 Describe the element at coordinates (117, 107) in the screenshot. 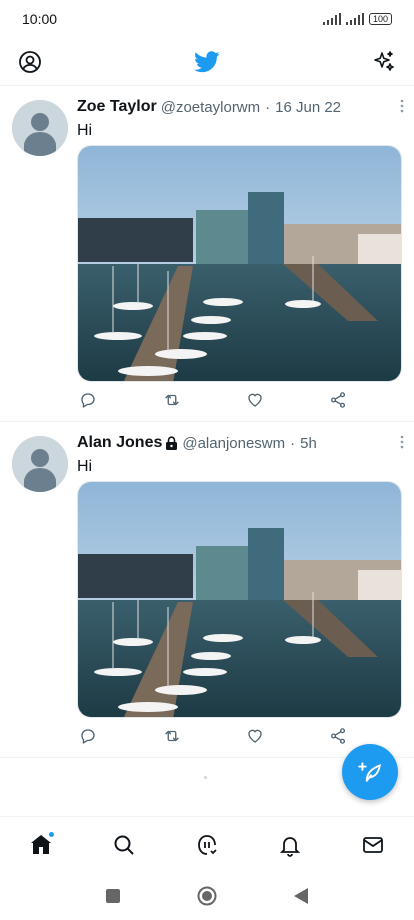

I see `author-name: Zoe Taylor` at that location.